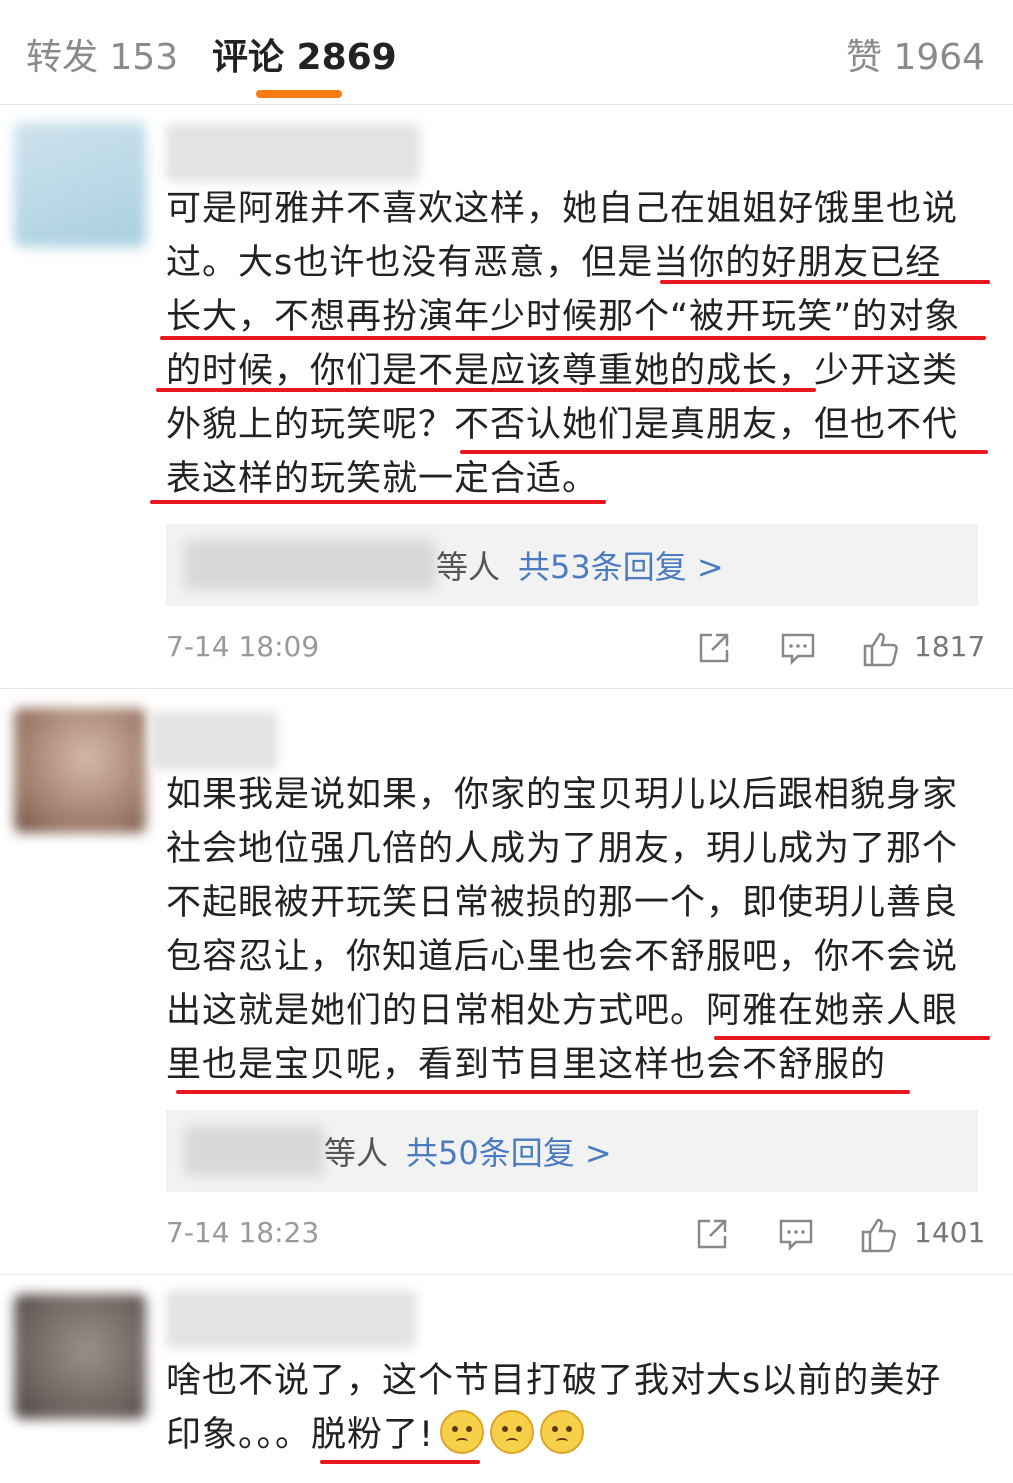  What do you see at coordinates (554, 1381) in the screenshot?
I see `comment-line: 啥也不说了，这个节目打破了我对大s以前的美好` at bounding box center [554, 1381].